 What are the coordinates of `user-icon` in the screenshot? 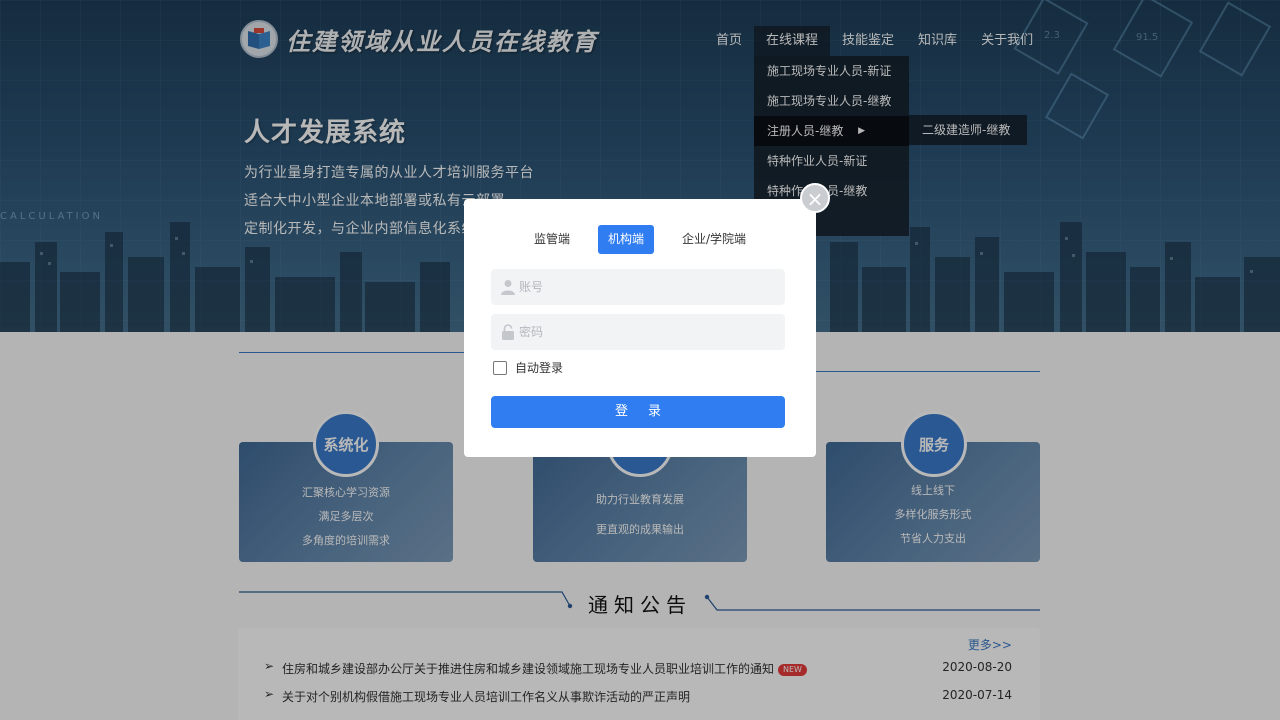 It's located at (508, 287).